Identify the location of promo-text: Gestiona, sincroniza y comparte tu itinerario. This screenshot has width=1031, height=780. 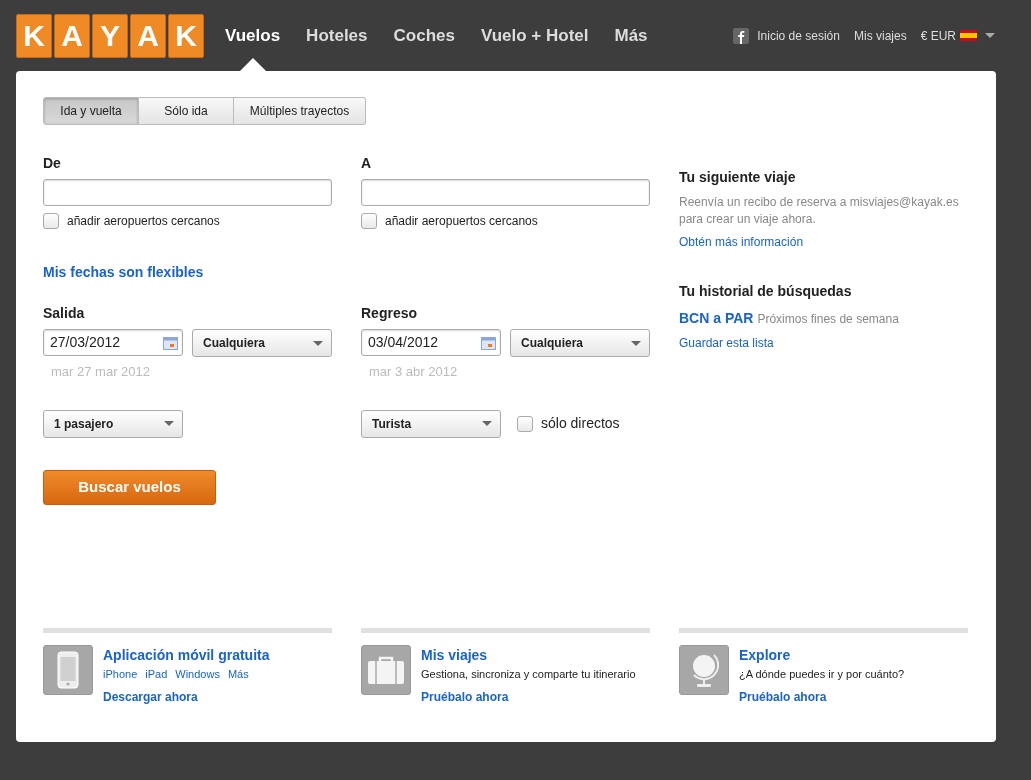
(528, 674).